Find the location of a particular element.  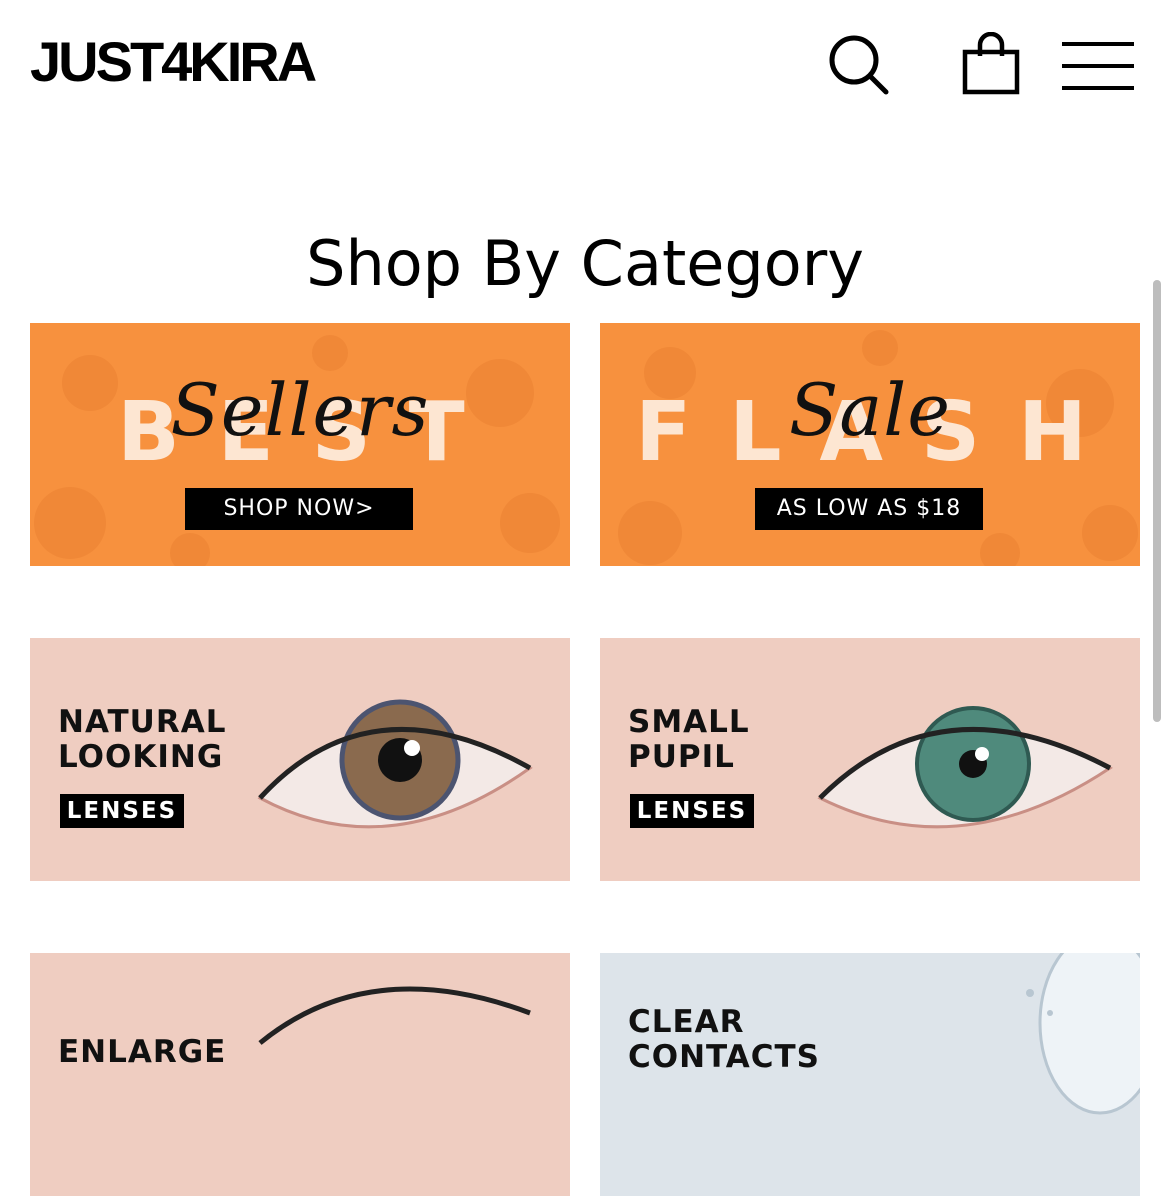

shopping-bag-icon is located at coordinates (991, 63).